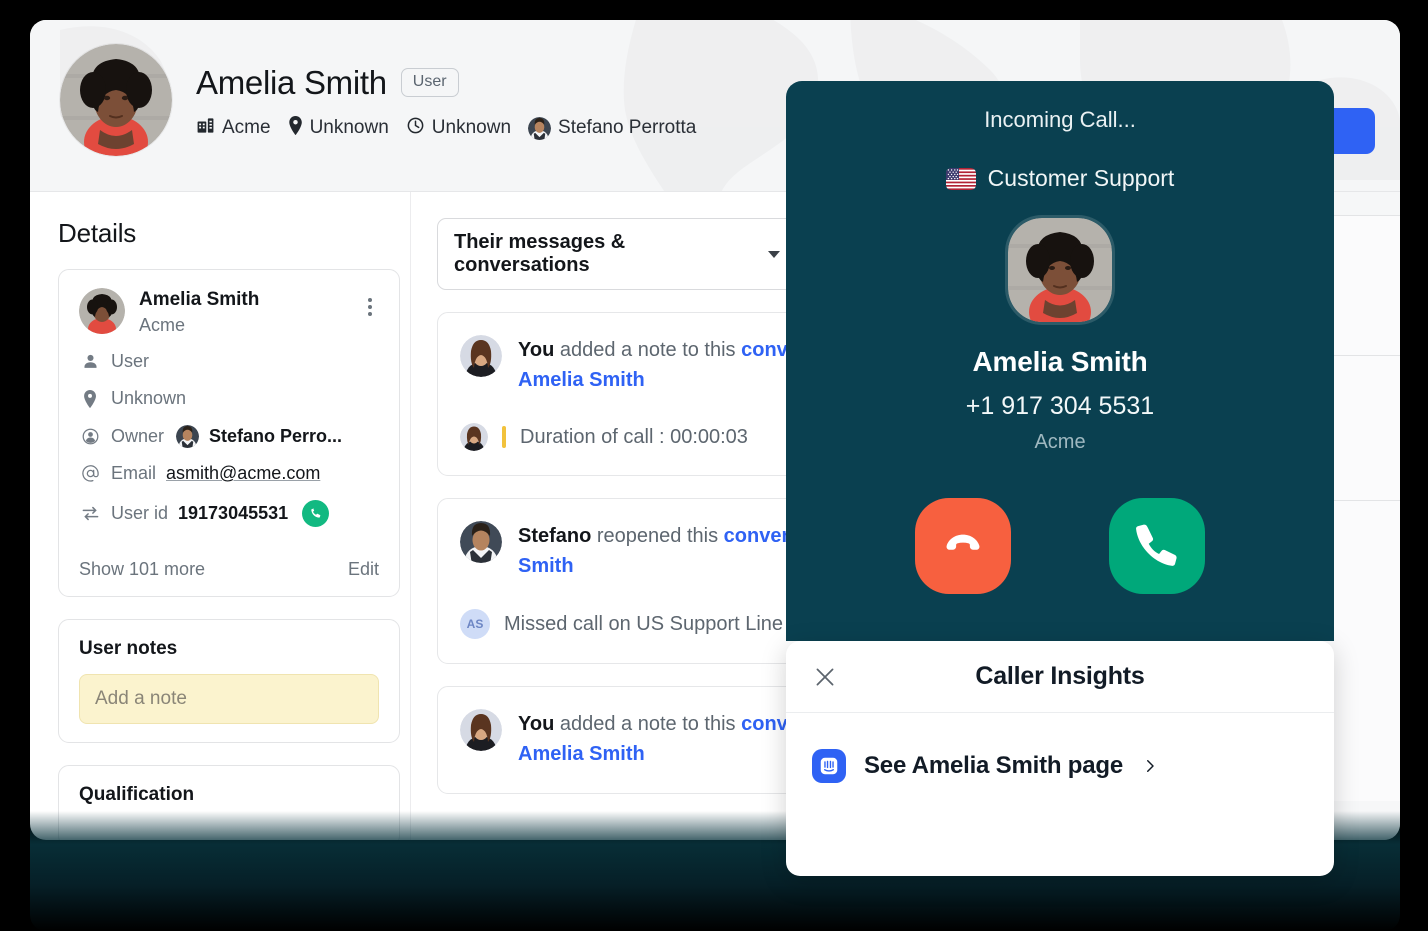  I want to click on qualification-title: Qualification, so click(137, 794).